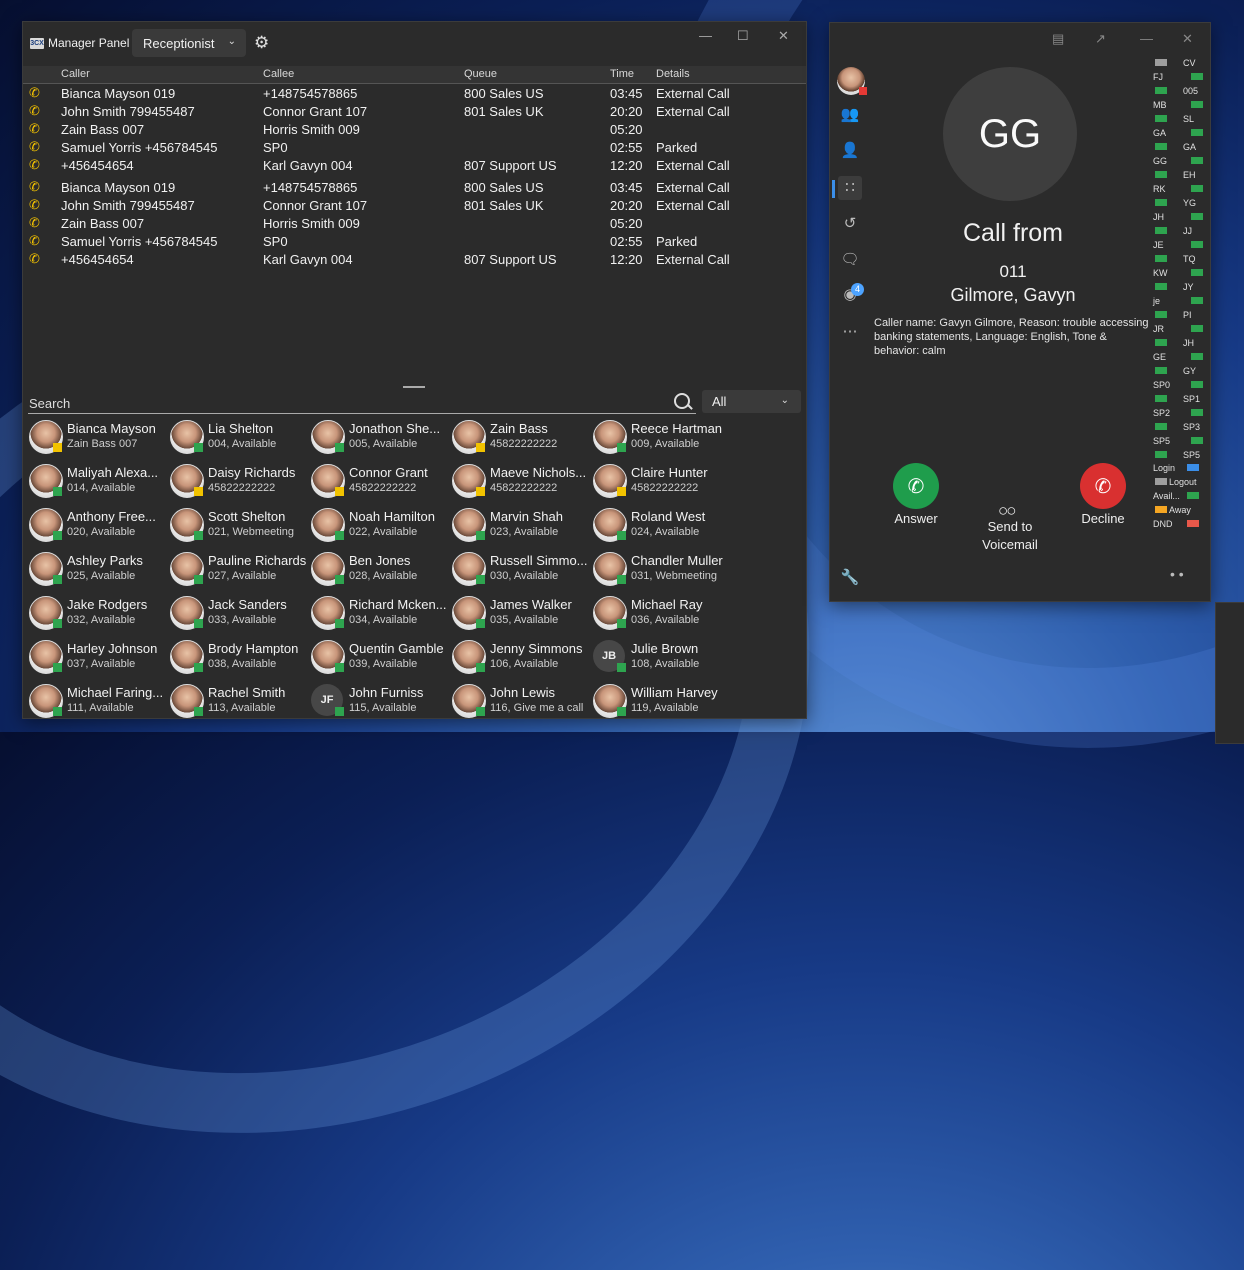 Image resolution: width=1244 pixels, height=1270 pixels. I want to click on person-card: William Harvey 119, Available, so click(663, 704).